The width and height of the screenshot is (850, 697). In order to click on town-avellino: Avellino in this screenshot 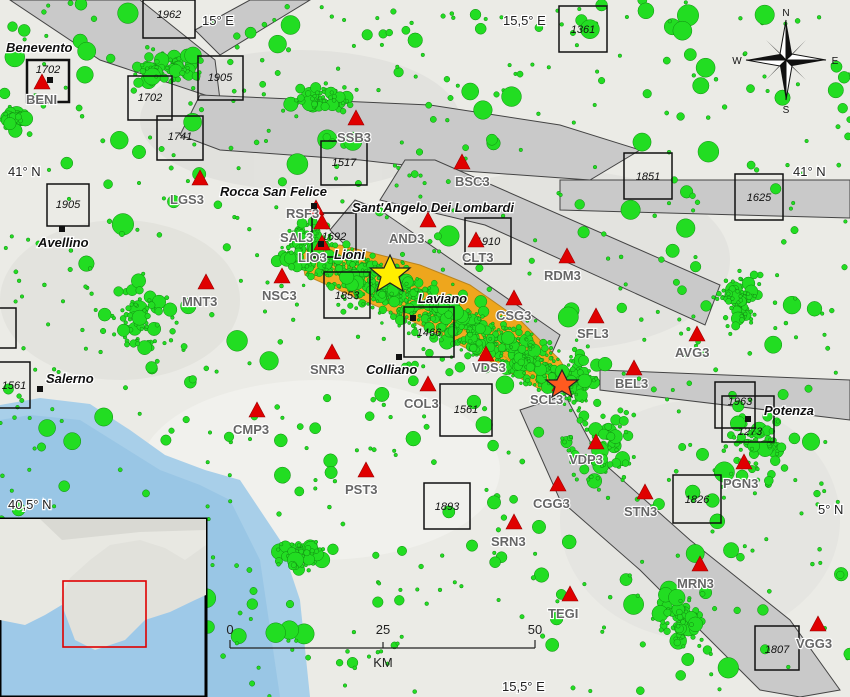, I will do `click(63, 242)`.